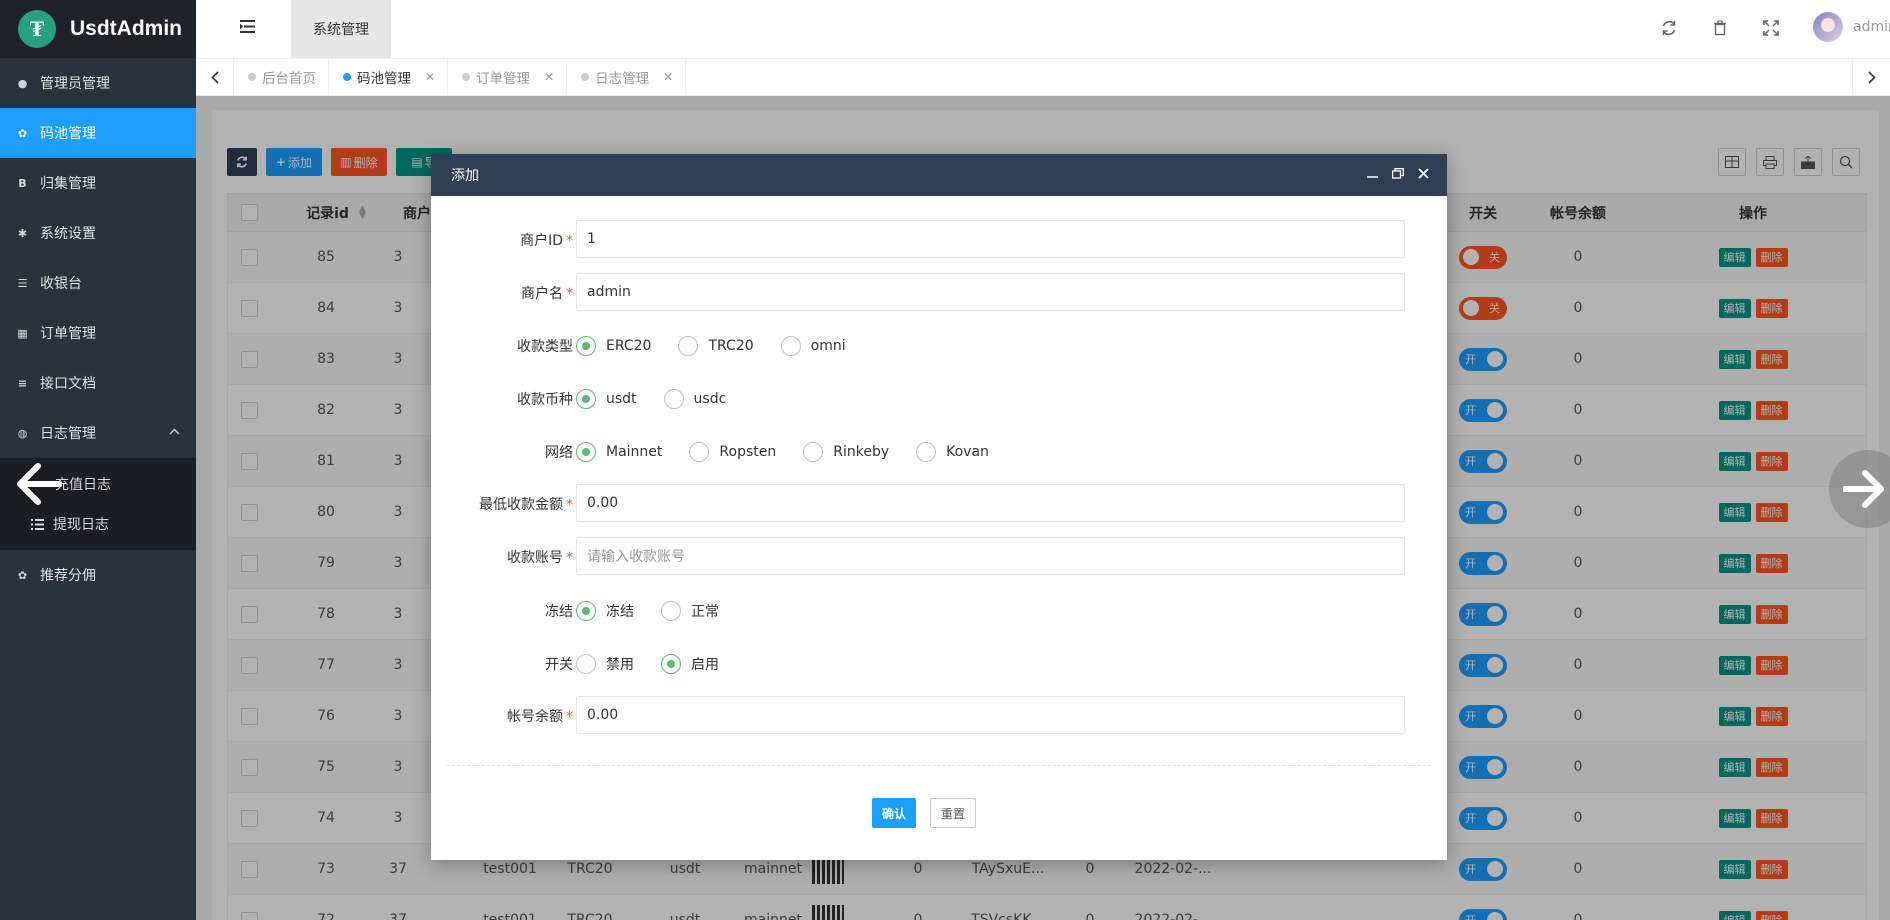  Describe the element at coordinates (559, 453) in the screenshot. I see `network-label: 网络` at that location.